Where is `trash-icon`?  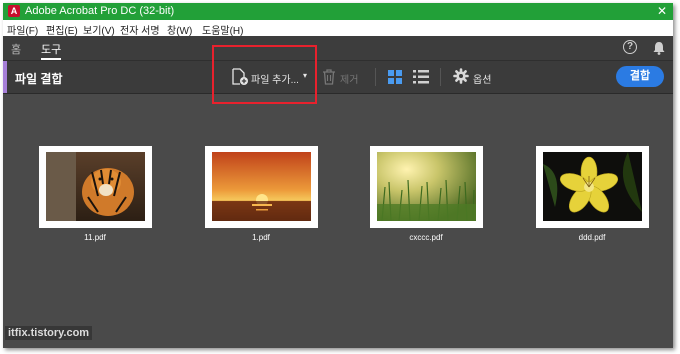 trash-icon is located at coordinates (329, 77).